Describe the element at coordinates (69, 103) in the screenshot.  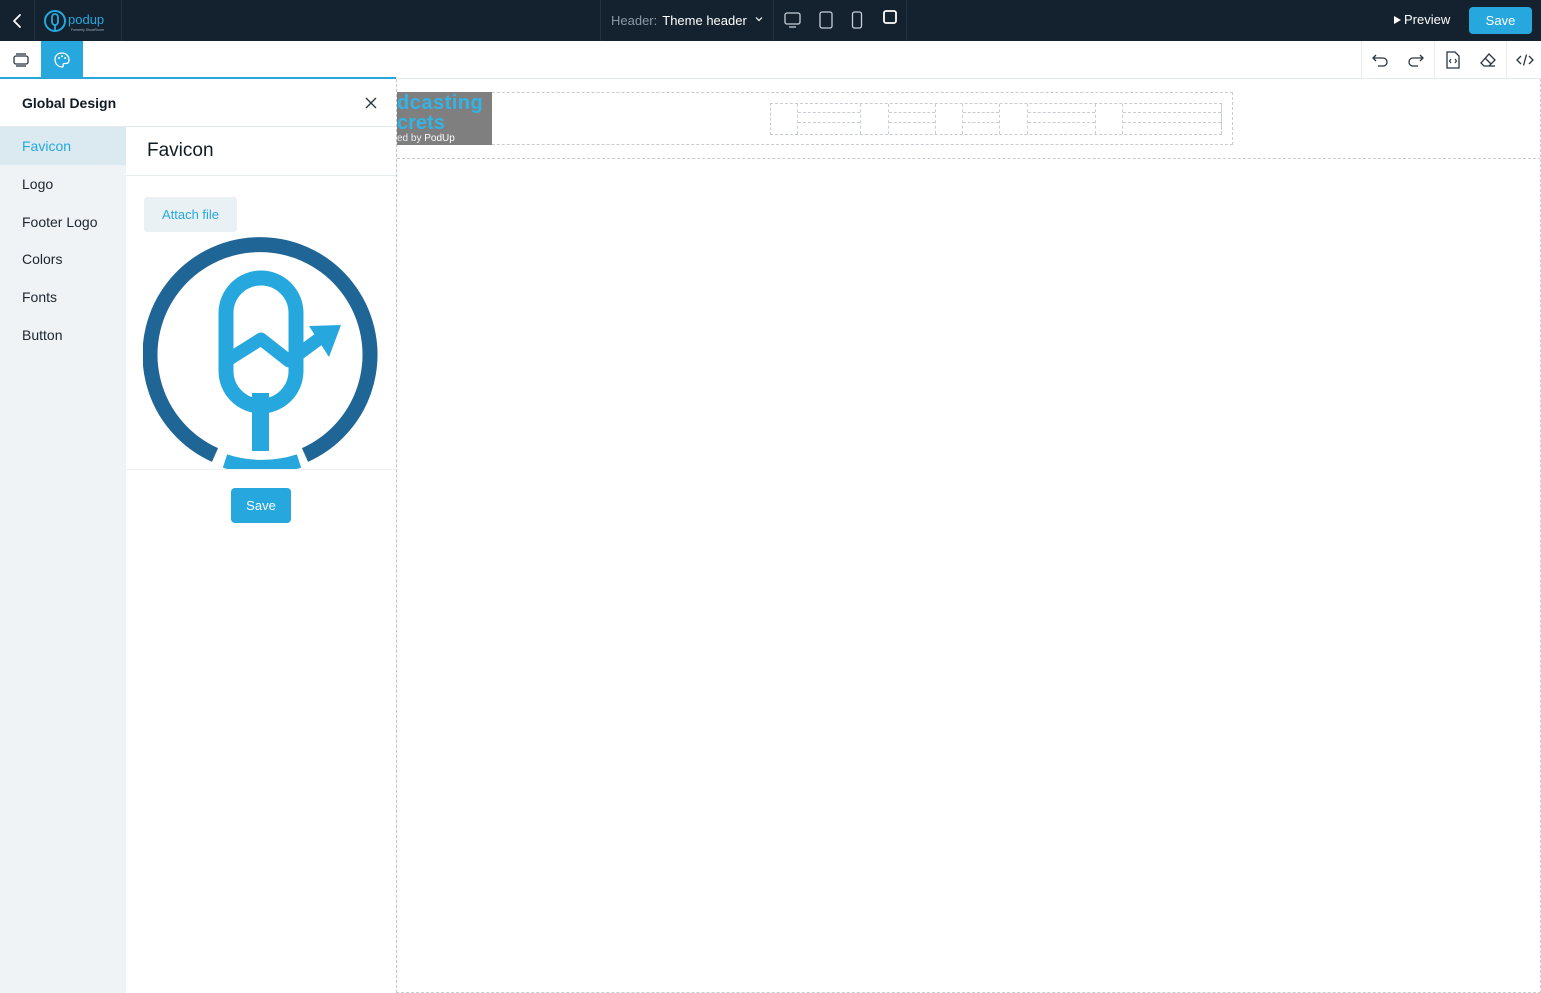
I see `panel-title: Global Design` at that location.